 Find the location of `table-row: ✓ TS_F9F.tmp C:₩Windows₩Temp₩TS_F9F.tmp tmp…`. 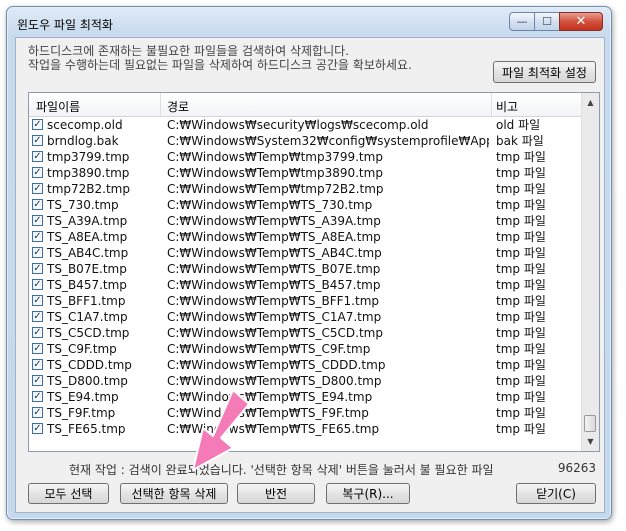

table-row: ✓ TS_F9F.tmp C:₩Windows₩Temp₩TS_F9F.tmp tmp… is located at coordinates (305, 413).